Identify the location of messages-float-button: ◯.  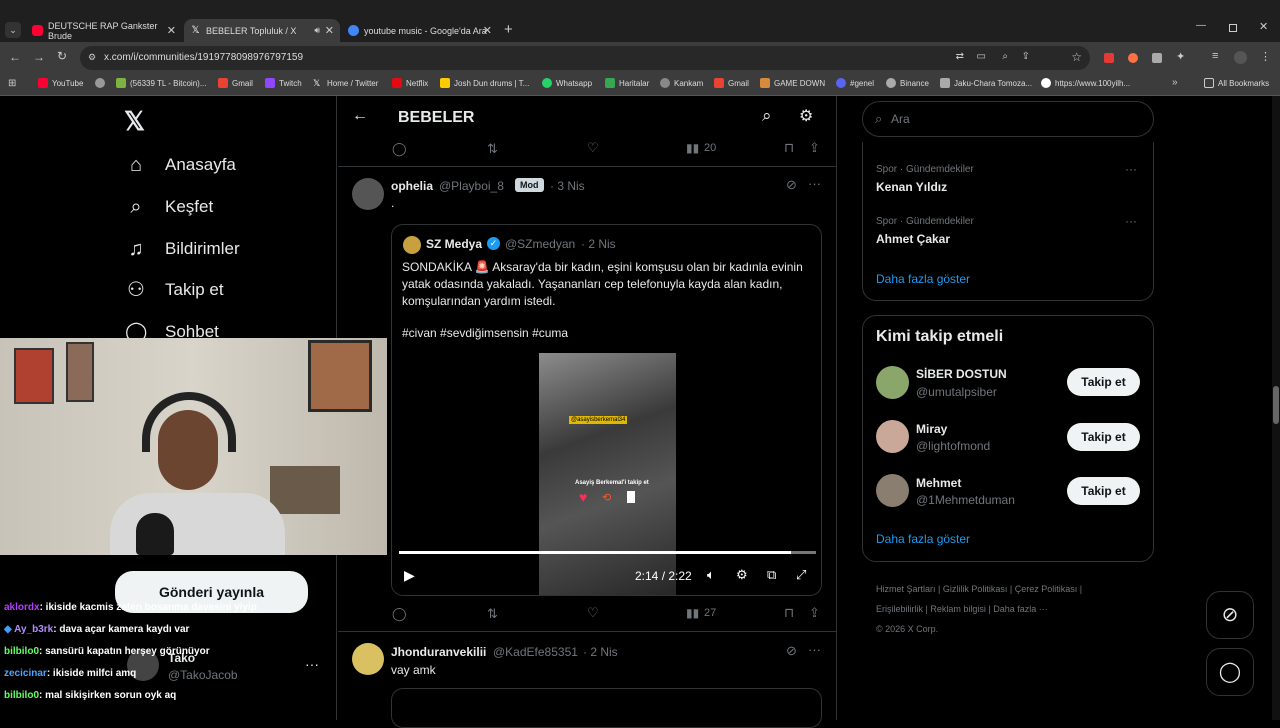
(1230, 672).